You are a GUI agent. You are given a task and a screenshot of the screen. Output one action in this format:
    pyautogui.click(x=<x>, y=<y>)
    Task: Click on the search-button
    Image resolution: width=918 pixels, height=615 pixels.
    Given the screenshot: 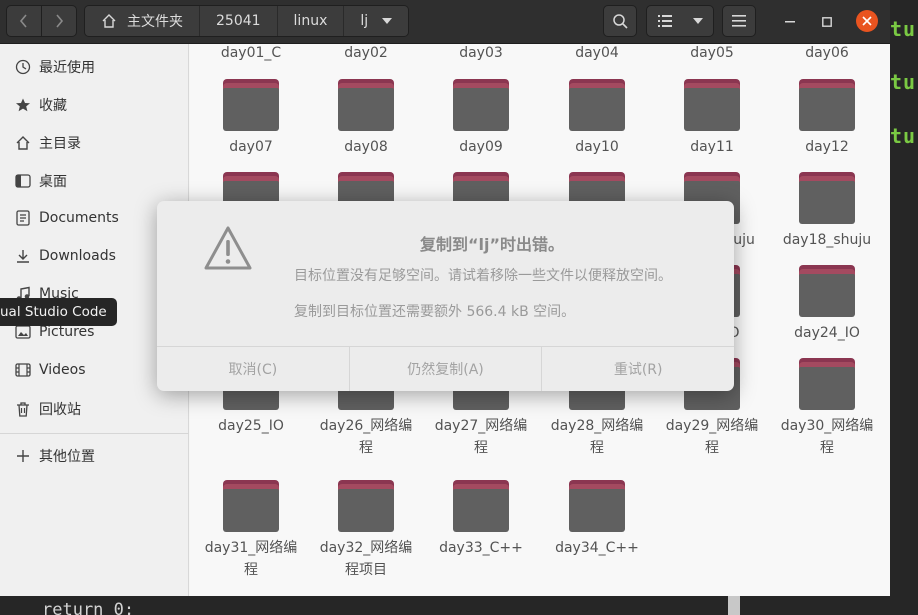 What is the action you would take?
    pyautogui.click(x=620, y=21)
    